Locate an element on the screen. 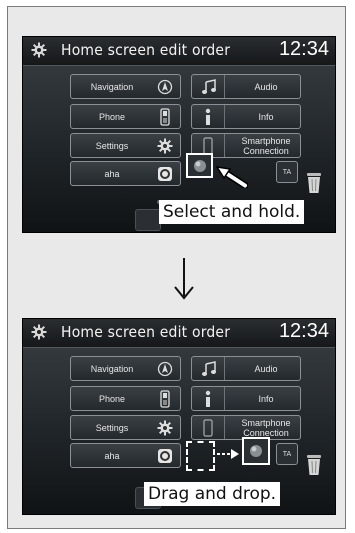 The height and width of the screenshot is (533, 355). smartphone-icon is located at coordinates (208, 428).